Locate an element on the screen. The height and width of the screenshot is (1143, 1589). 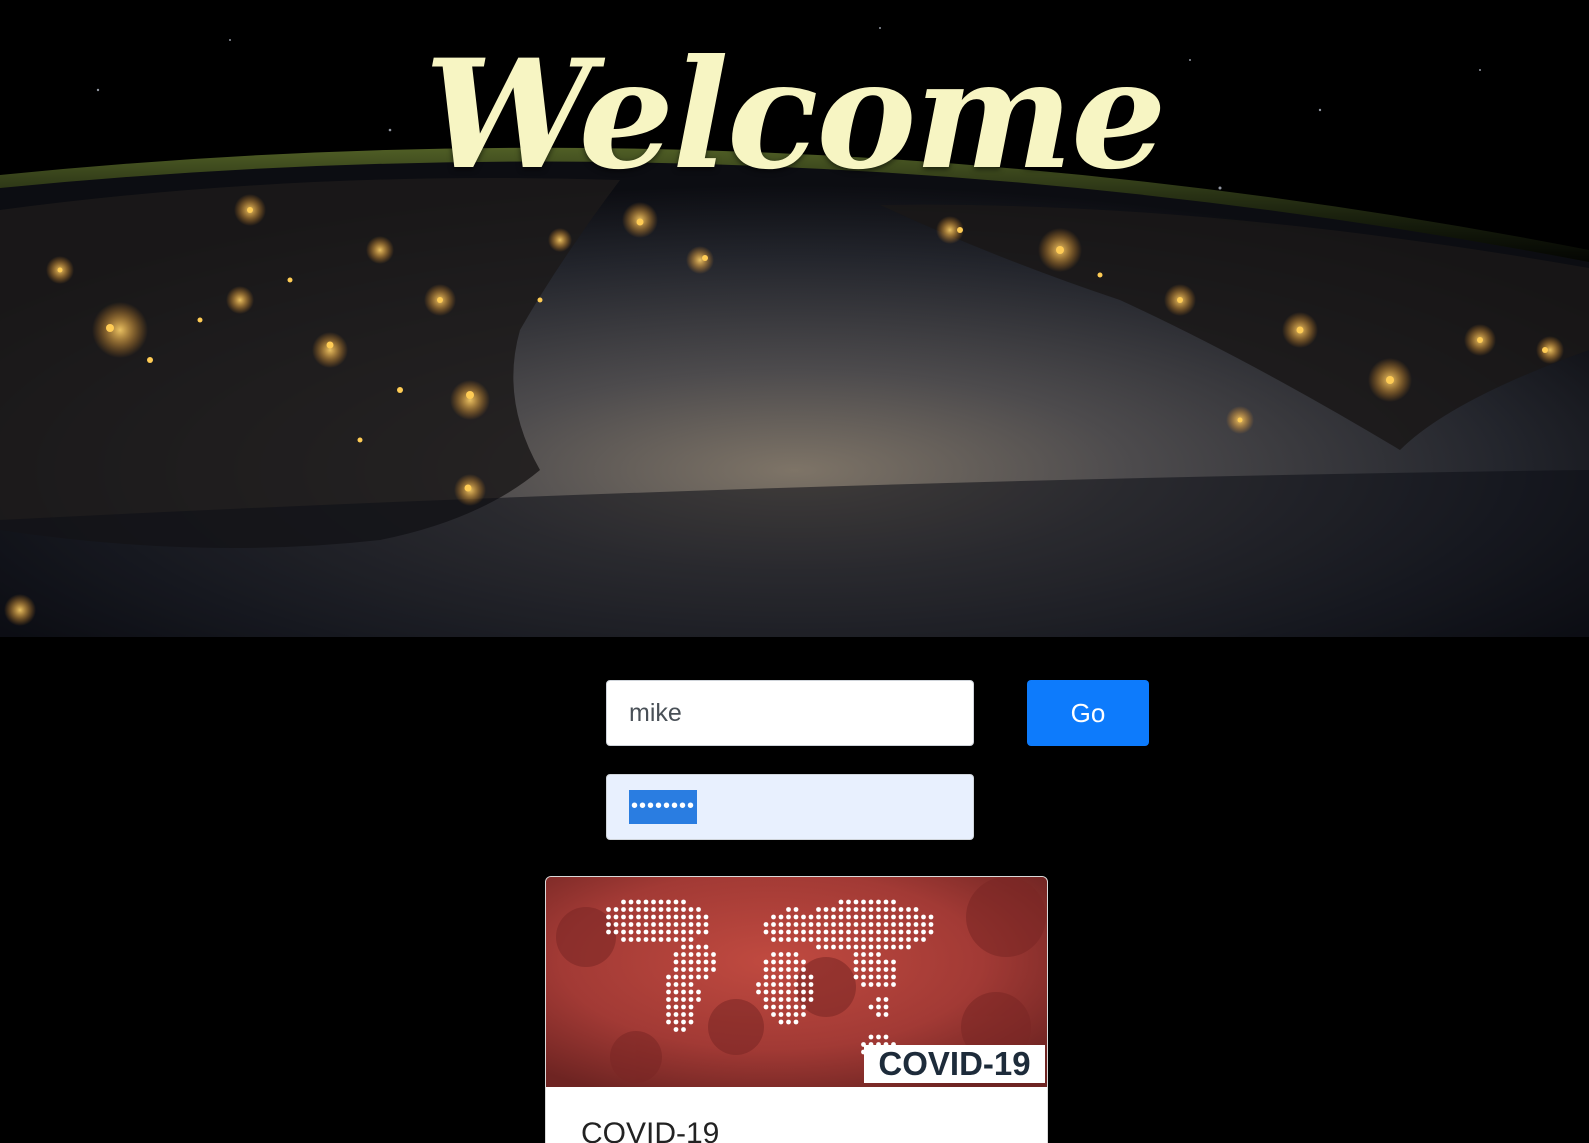
username-input is located at coordinates (790, 713).